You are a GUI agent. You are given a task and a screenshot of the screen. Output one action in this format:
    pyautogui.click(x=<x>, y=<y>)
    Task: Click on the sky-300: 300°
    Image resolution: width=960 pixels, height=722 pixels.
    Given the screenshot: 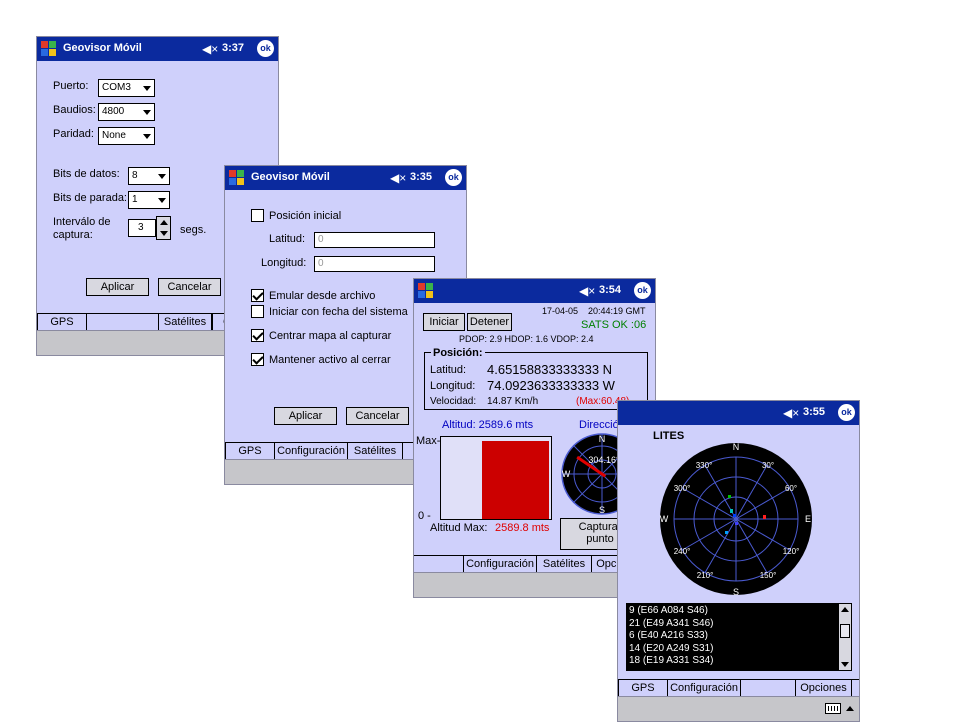 What is the action you would take?
    pyautogui.click(x=682, y=488)
    